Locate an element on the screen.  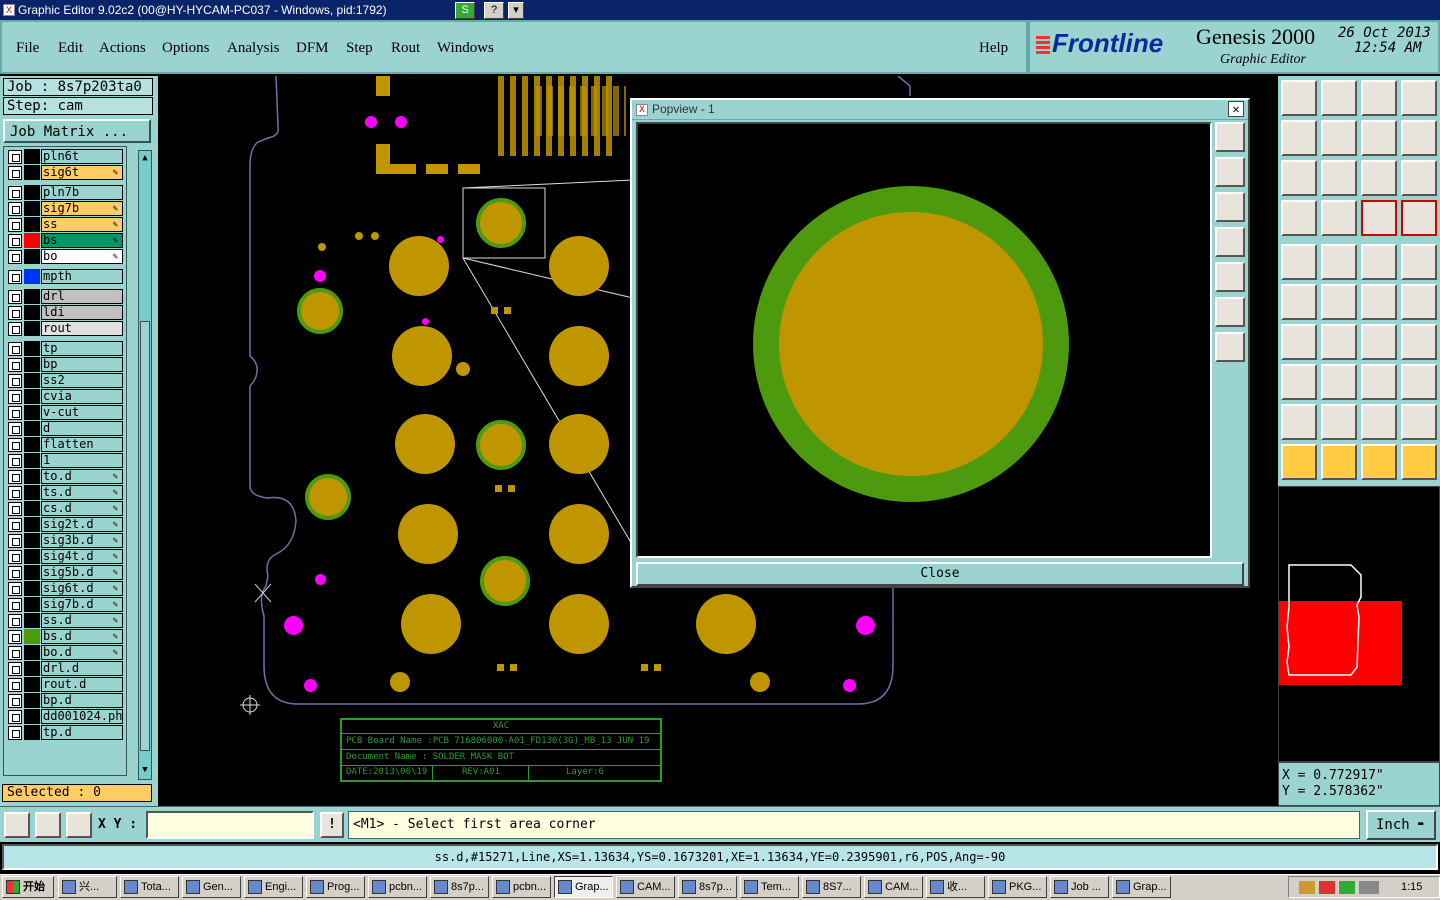
layer-name: dd001024.pho is located at coordinates (82, 716).